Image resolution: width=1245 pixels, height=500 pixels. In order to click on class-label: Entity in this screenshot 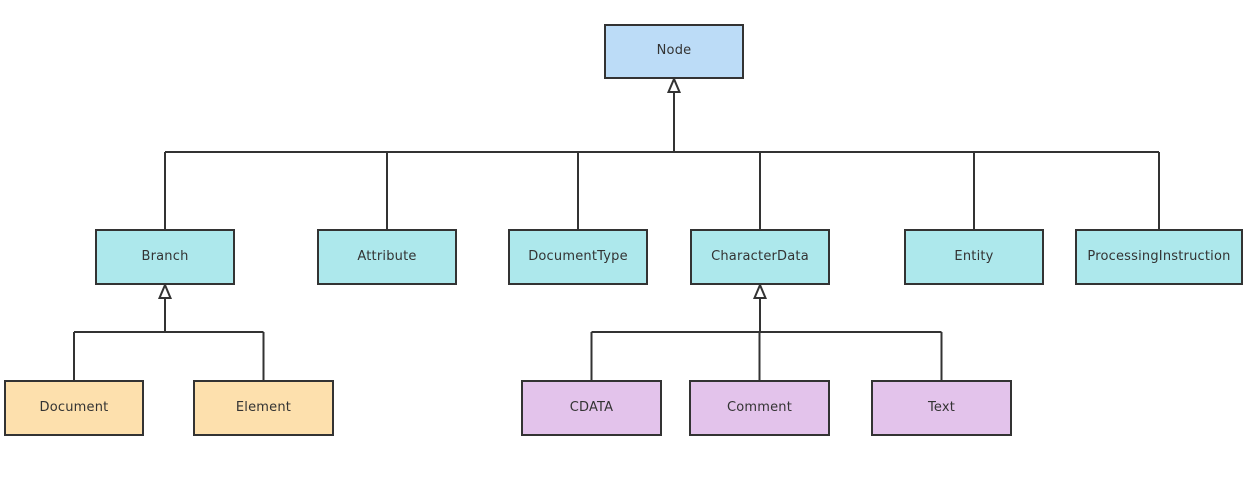, I will do `click(974, 256)`.